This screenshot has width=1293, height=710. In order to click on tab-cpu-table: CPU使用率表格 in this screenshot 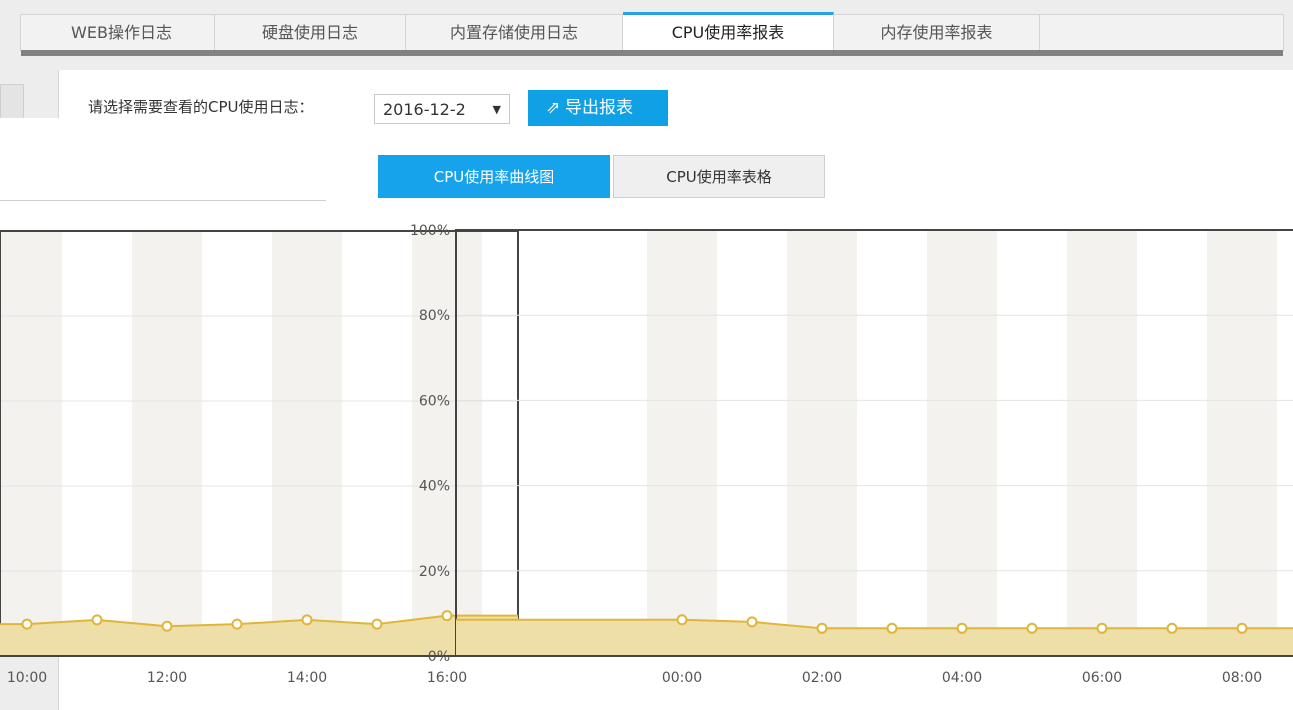, I will do `click(719, 176)`.